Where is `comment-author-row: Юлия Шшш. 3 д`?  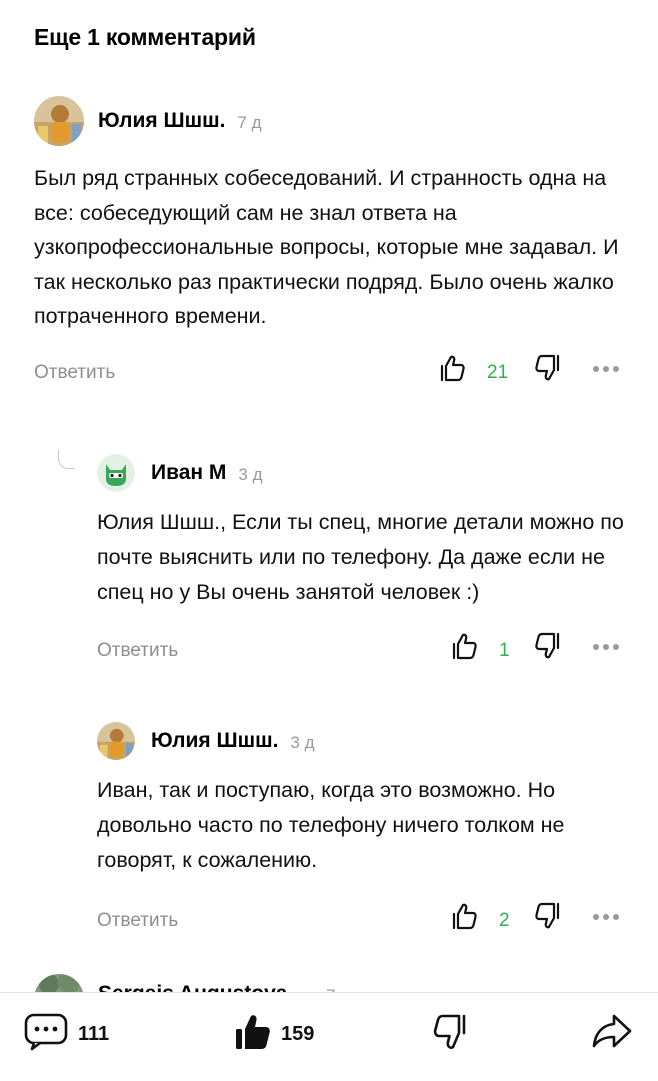 comment-author-row: Юлия Шшш. 3 д is located at coordinates (367, 741).